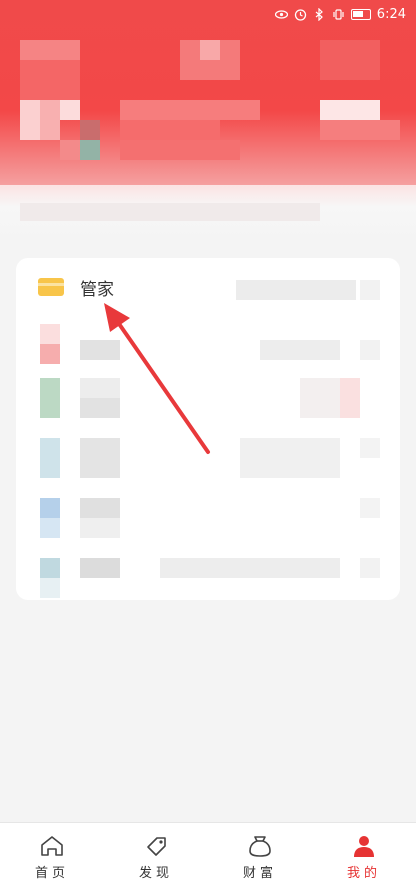  What do you see at coordinates (281, 14) in the screenshot?
I see `eye-icon` at bounding box center [281, 14].